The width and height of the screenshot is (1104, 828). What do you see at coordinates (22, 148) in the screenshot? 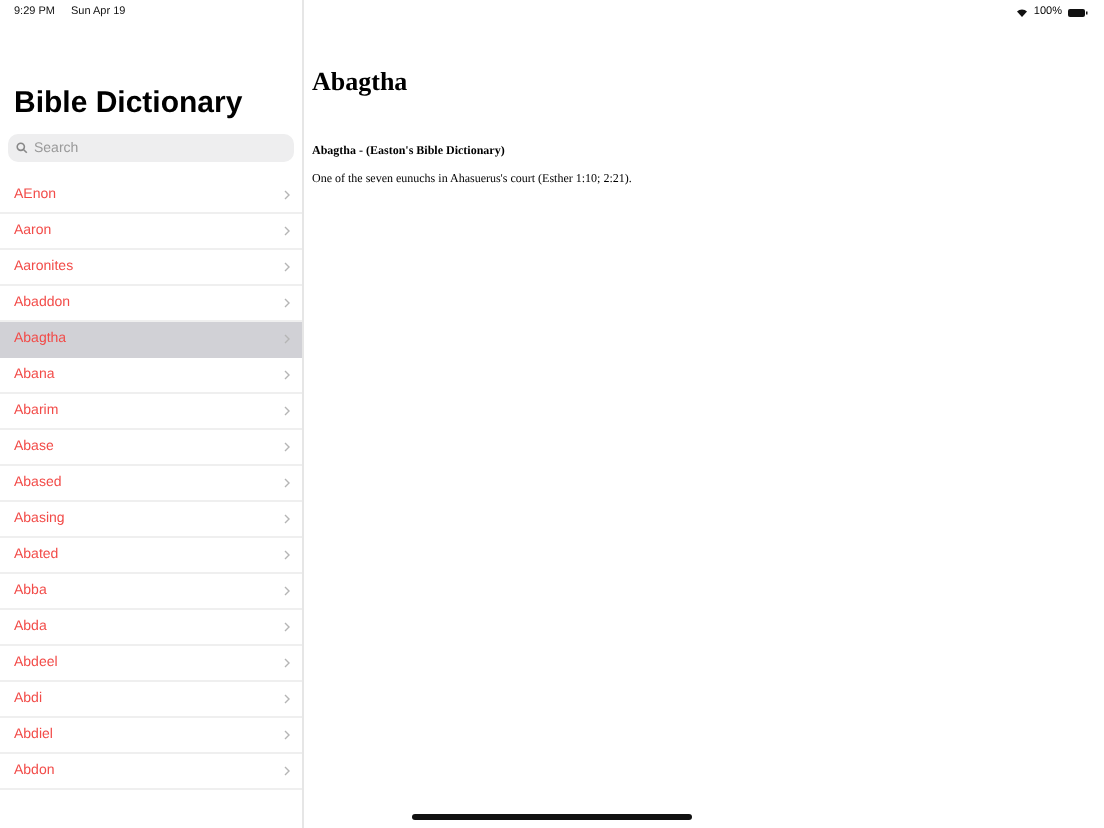
I see `search-icon` at bounding box center [22, 148].